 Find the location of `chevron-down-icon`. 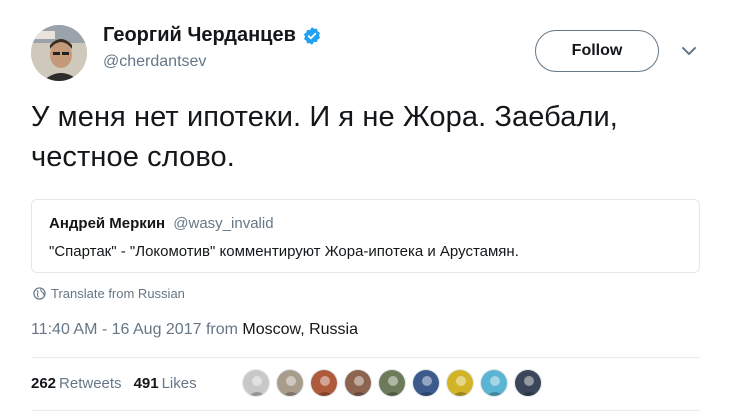

chevron-down-icon is located at coordinates (689, 51).